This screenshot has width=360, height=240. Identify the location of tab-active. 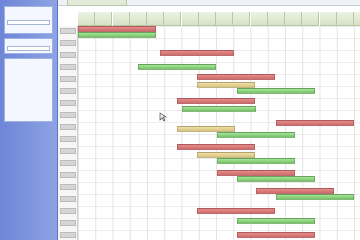
(97, 3).